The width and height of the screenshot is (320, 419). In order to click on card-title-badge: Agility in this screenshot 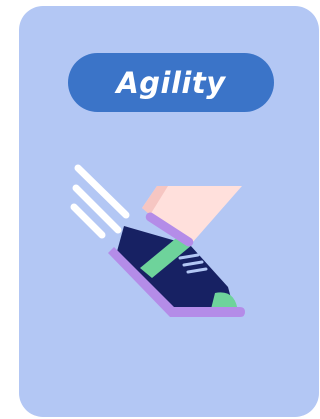, I will do `click(171, 82)`.